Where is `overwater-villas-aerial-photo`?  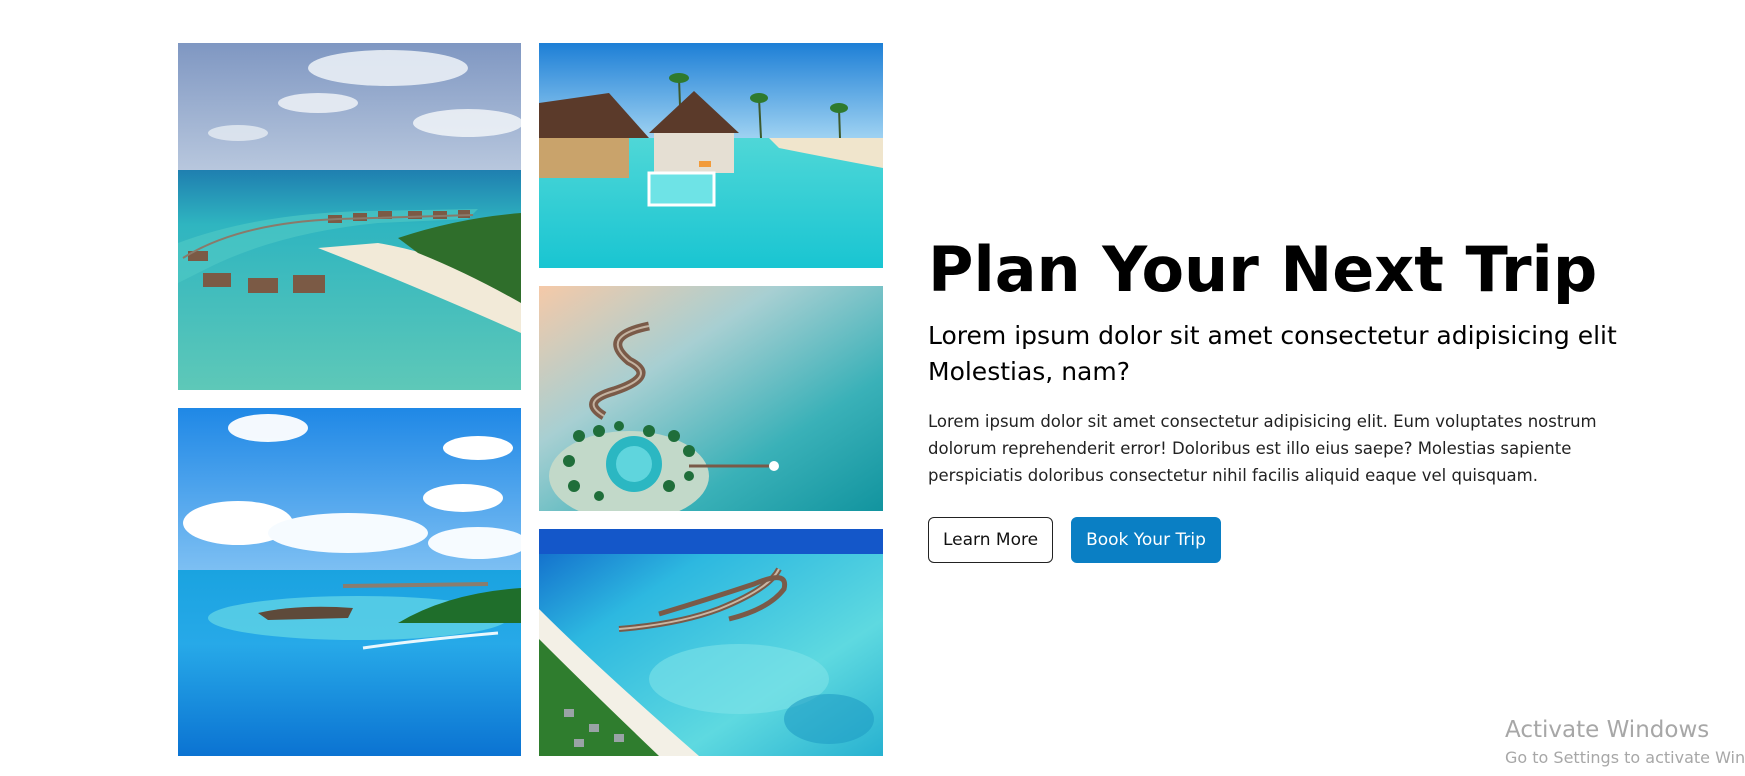
overwater-villas-aerial-photo is located at coordinates (349, 216).